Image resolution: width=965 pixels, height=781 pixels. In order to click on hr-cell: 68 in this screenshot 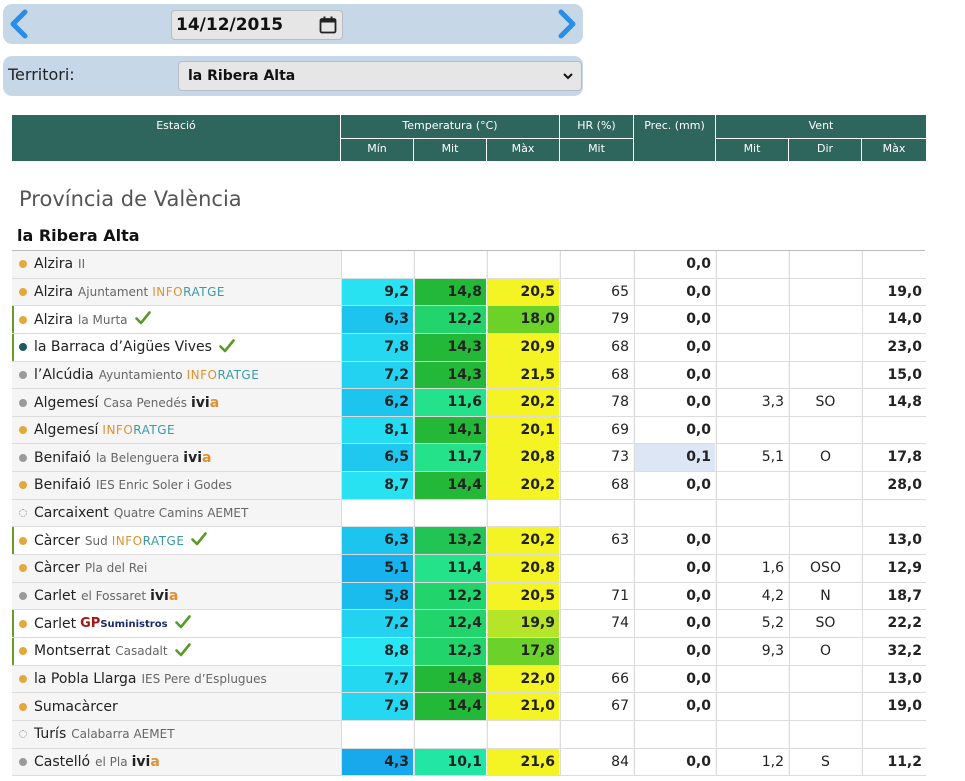, I will do `click(596, 375)`.